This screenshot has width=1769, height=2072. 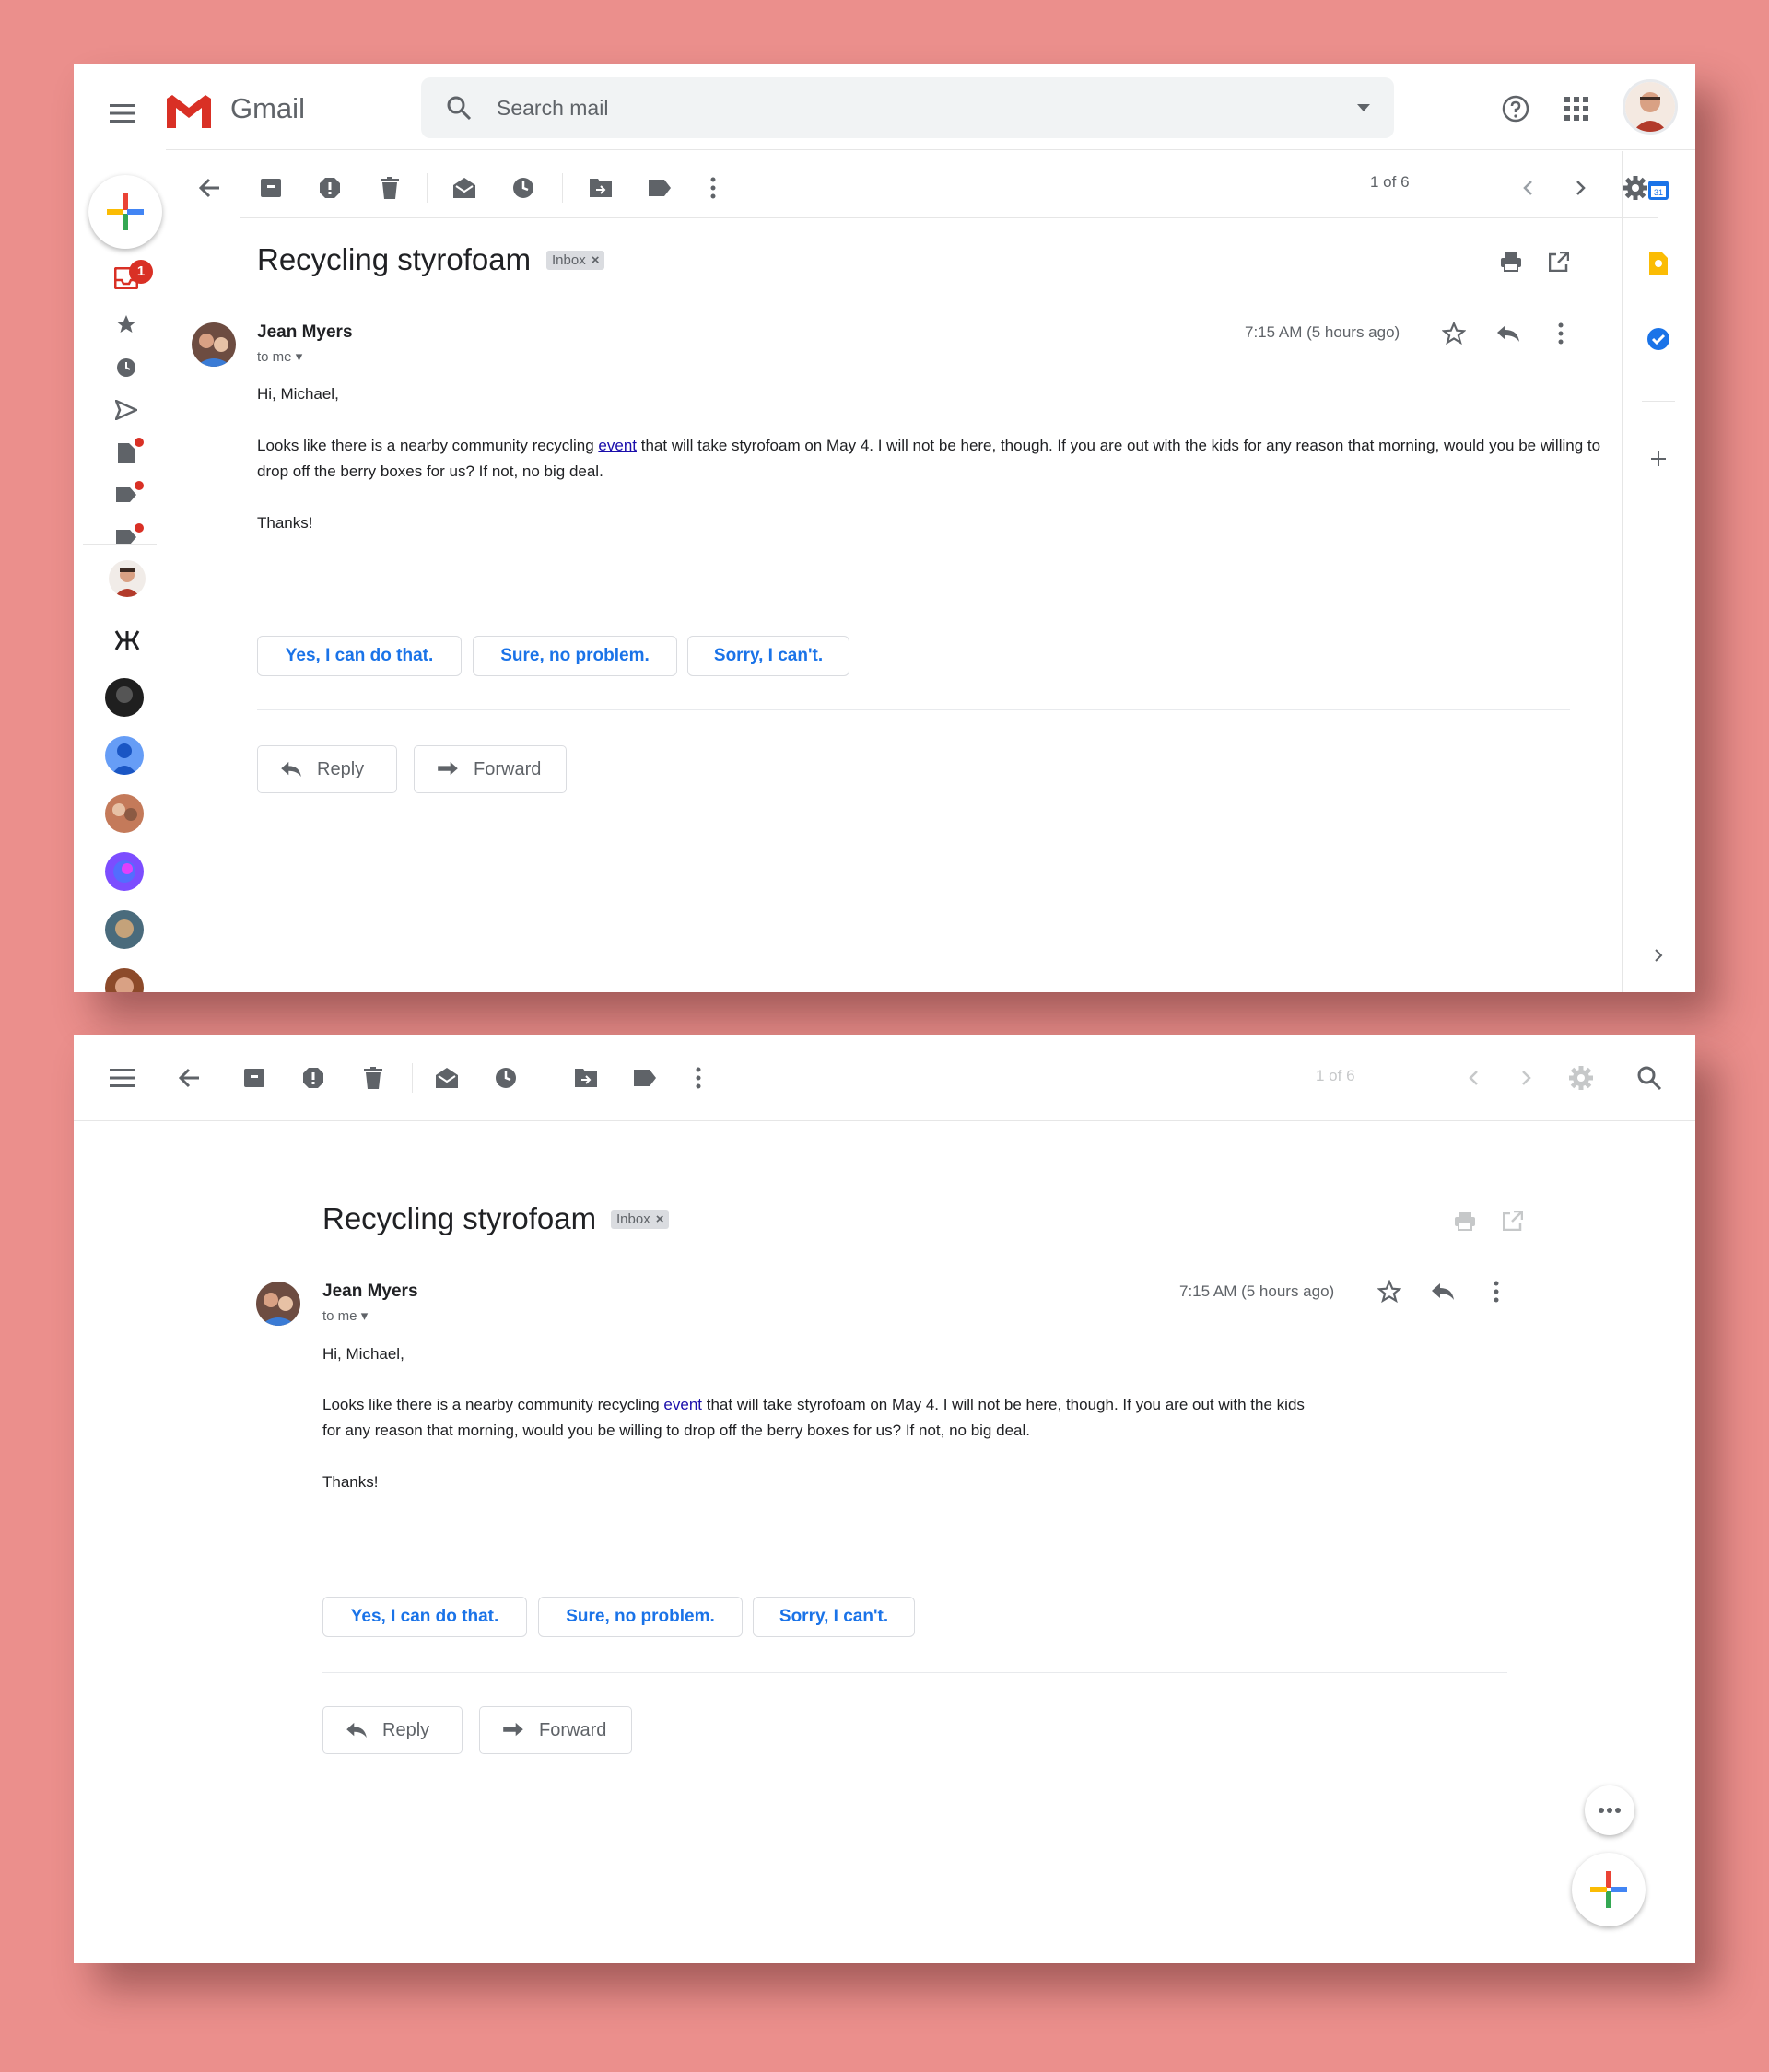 I want to click on gmail-logo, so click(x=189, y=111).